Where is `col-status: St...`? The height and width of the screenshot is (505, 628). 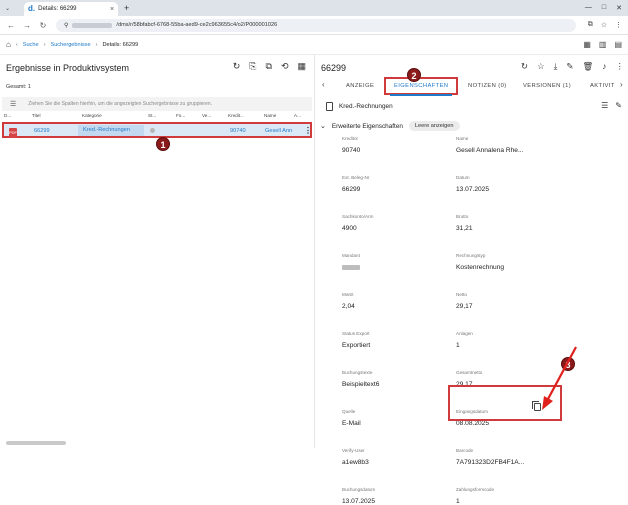 col-status: St... is located at coordinates (152, 115).